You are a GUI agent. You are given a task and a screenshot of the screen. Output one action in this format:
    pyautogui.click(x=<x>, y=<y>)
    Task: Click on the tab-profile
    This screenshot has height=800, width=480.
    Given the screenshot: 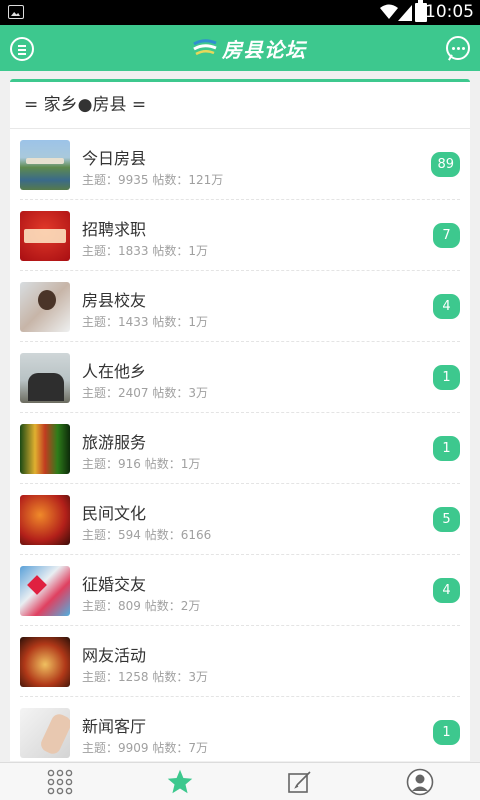 What is the action you would take?
    pyautogui.click(x=420, y=781)
    